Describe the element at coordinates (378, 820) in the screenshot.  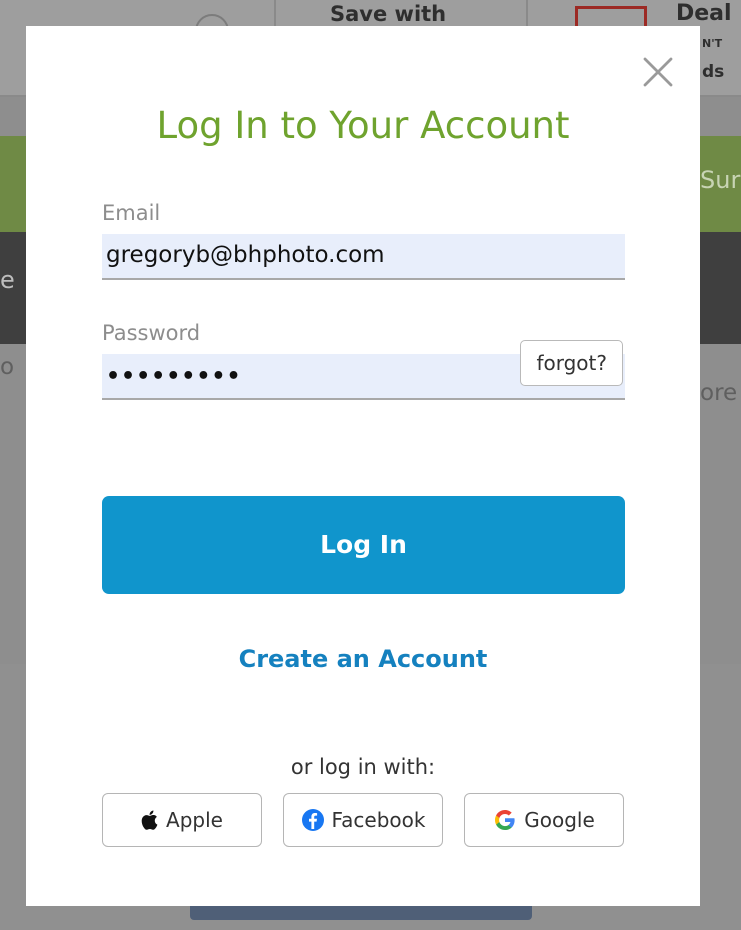
I see `facebook-login-label: Facebook` at that location.